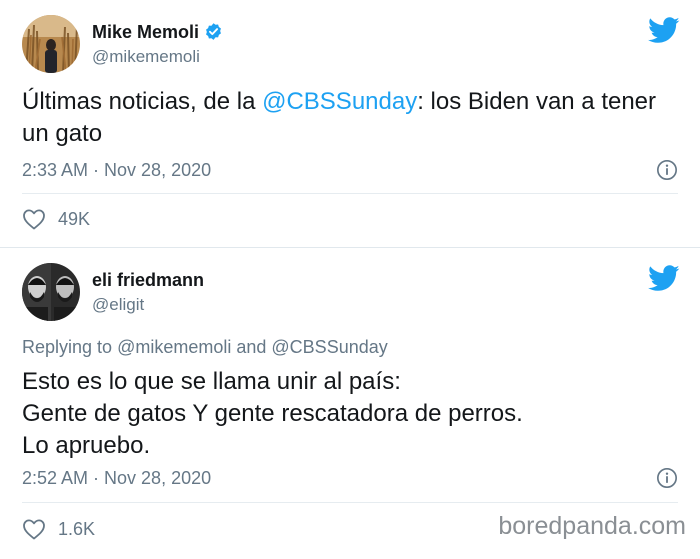  What do you see at coordinates (174, 347) in the screenshot?
I see `replying-to-mention: @mikememoli` at bounding box center [174, 347].